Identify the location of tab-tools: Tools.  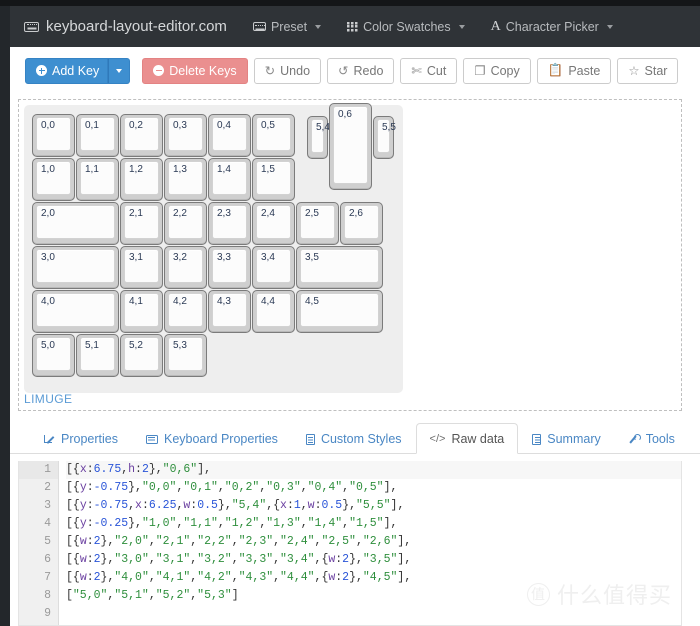
(652, 438).